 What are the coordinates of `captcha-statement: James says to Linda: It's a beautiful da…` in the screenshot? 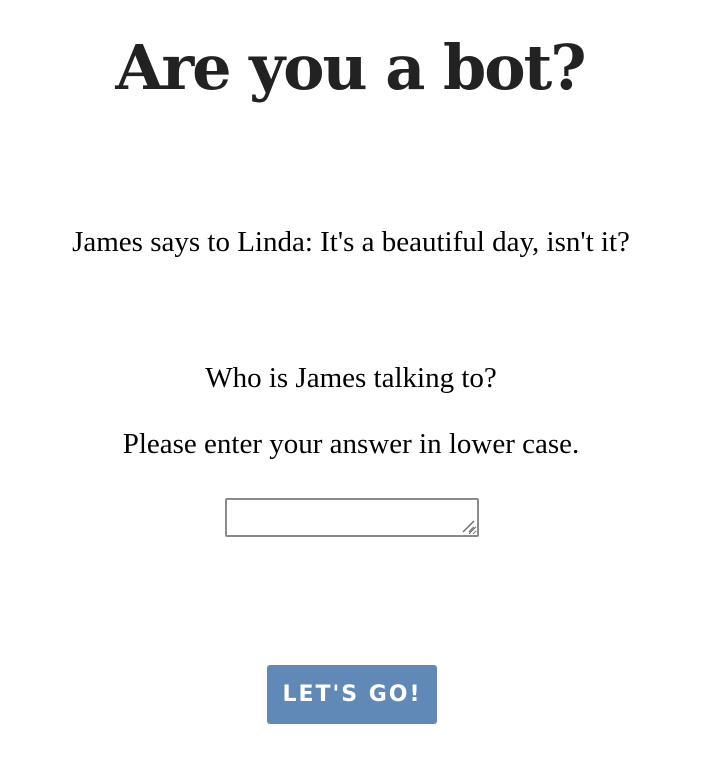 It's located at (351, 242).